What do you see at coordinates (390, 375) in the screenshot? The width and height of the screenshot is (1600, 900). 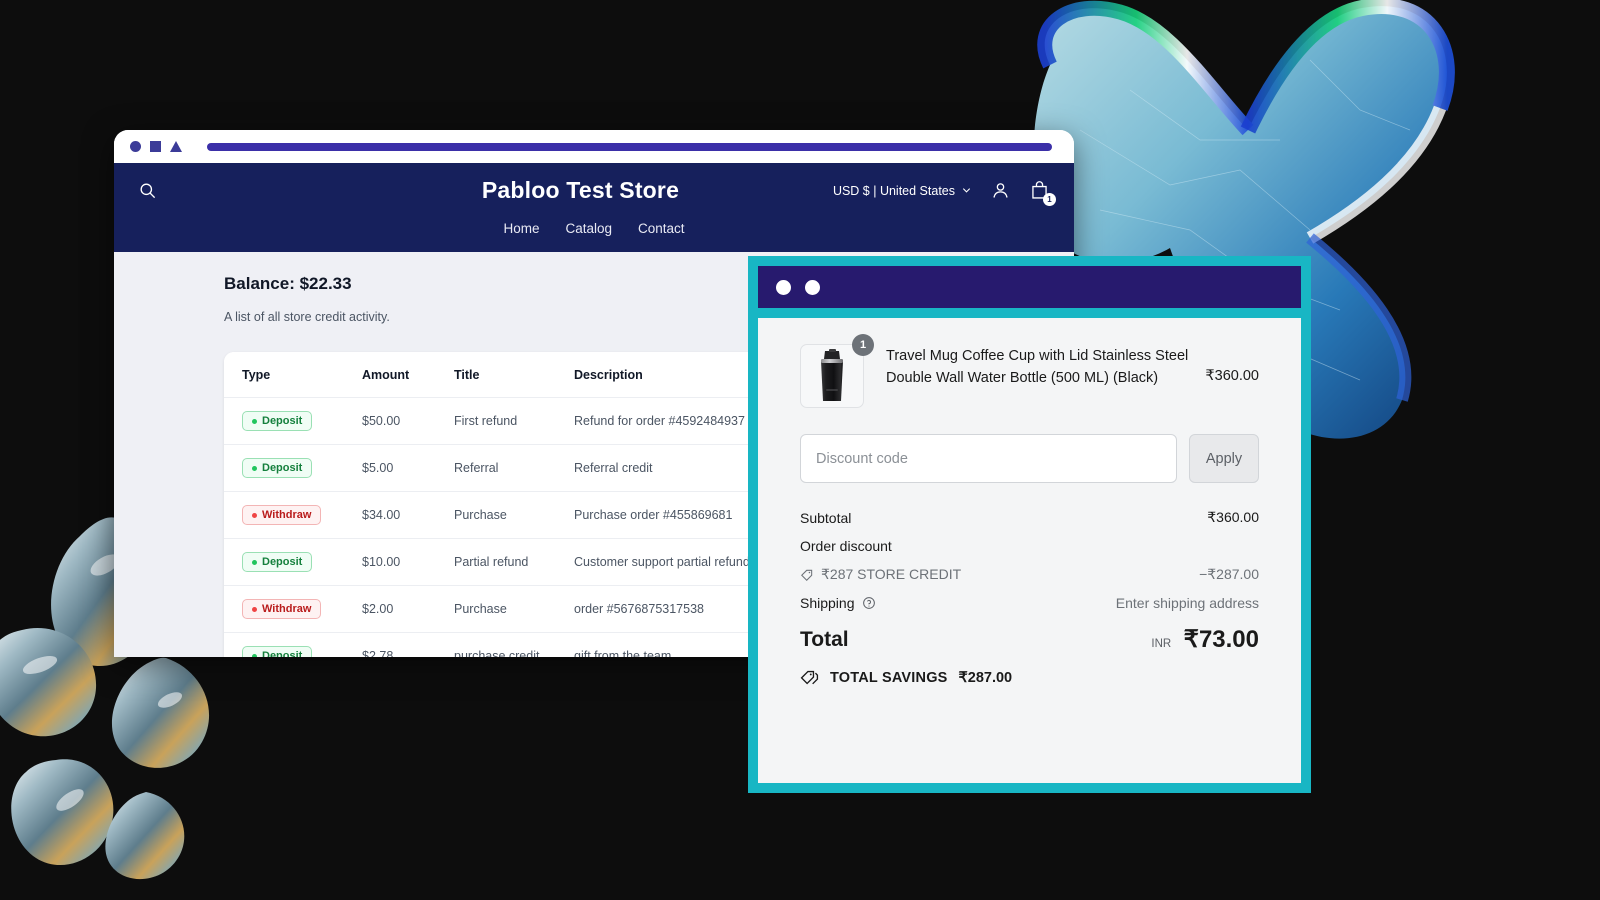 I see `column-header-amount: Amount` at bounding box center [390, 375].